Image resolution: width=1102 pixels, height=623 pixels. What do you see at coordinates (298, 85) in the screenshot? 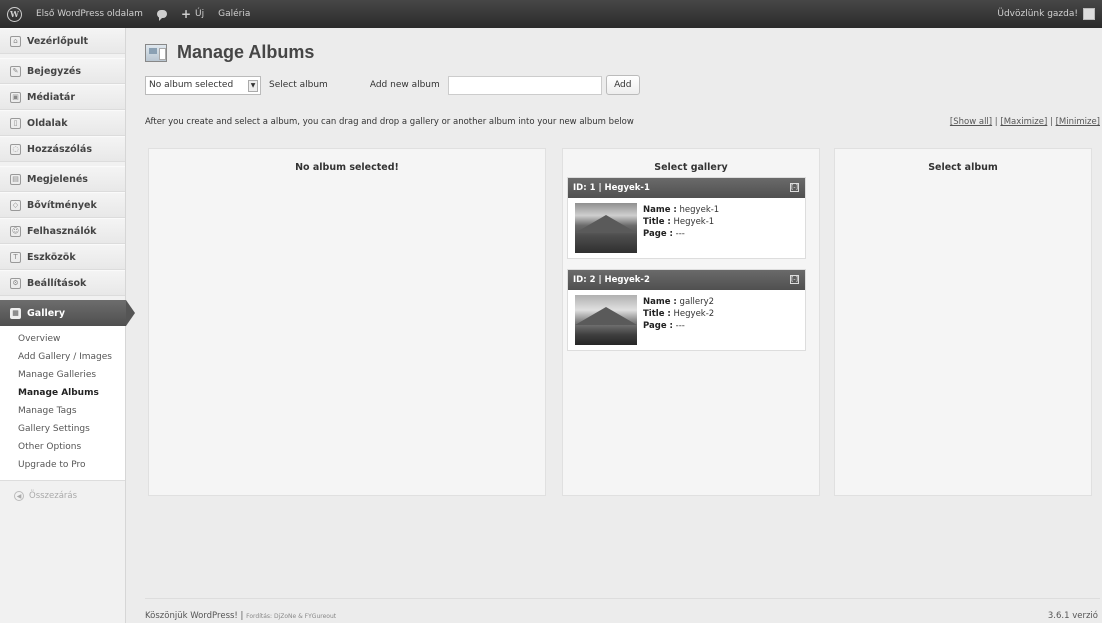
I see `select-album-label: Select album` at bounding box center [298, 85].